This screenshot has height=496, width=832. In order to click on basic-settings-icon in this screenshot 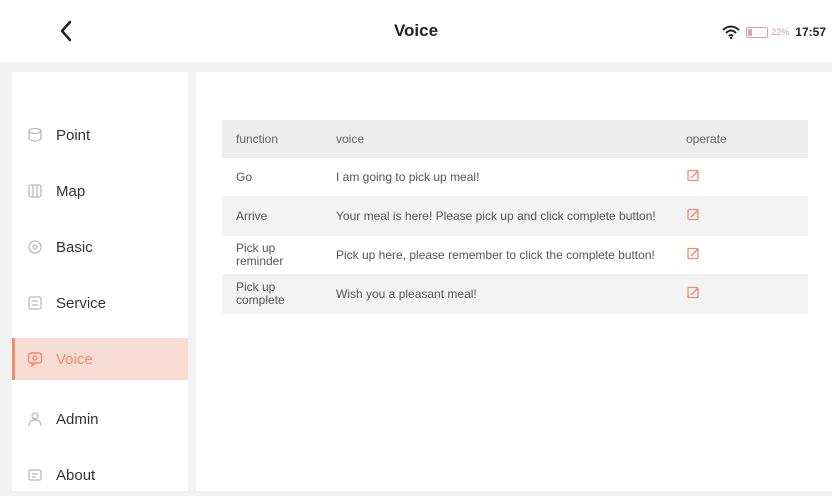, I will do `click(35, 247)`.